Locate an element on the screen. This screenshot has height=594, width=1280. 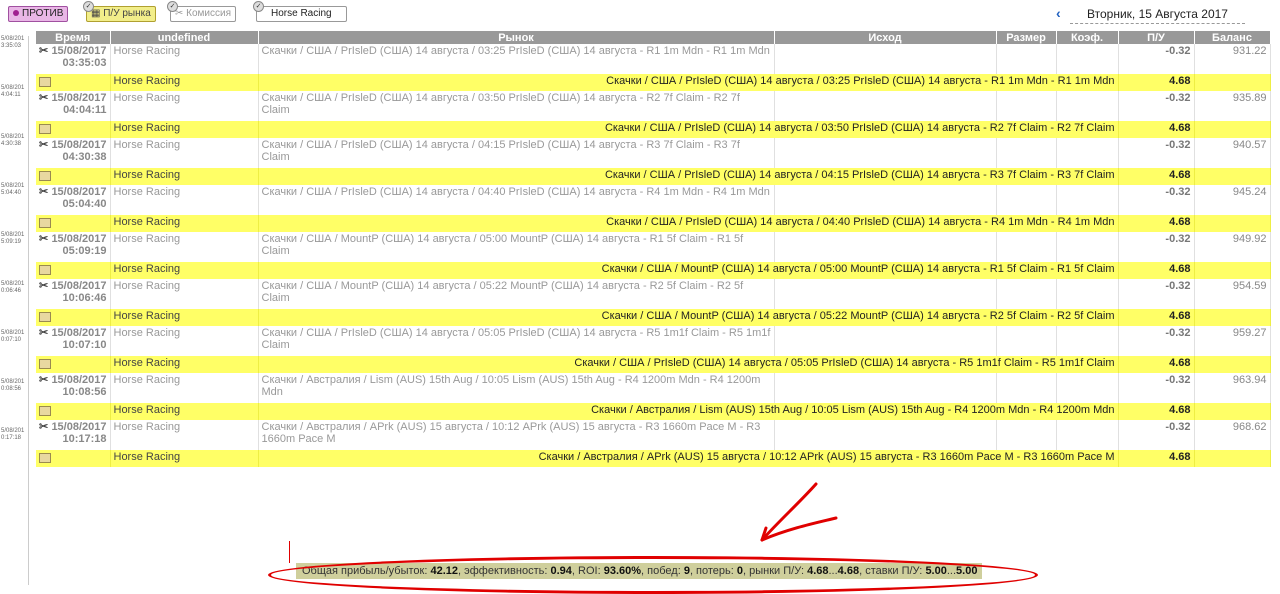
bet-datetime-cell: ✂ 15/08/2017 03:35:03 is located at coordinates (73, 59).